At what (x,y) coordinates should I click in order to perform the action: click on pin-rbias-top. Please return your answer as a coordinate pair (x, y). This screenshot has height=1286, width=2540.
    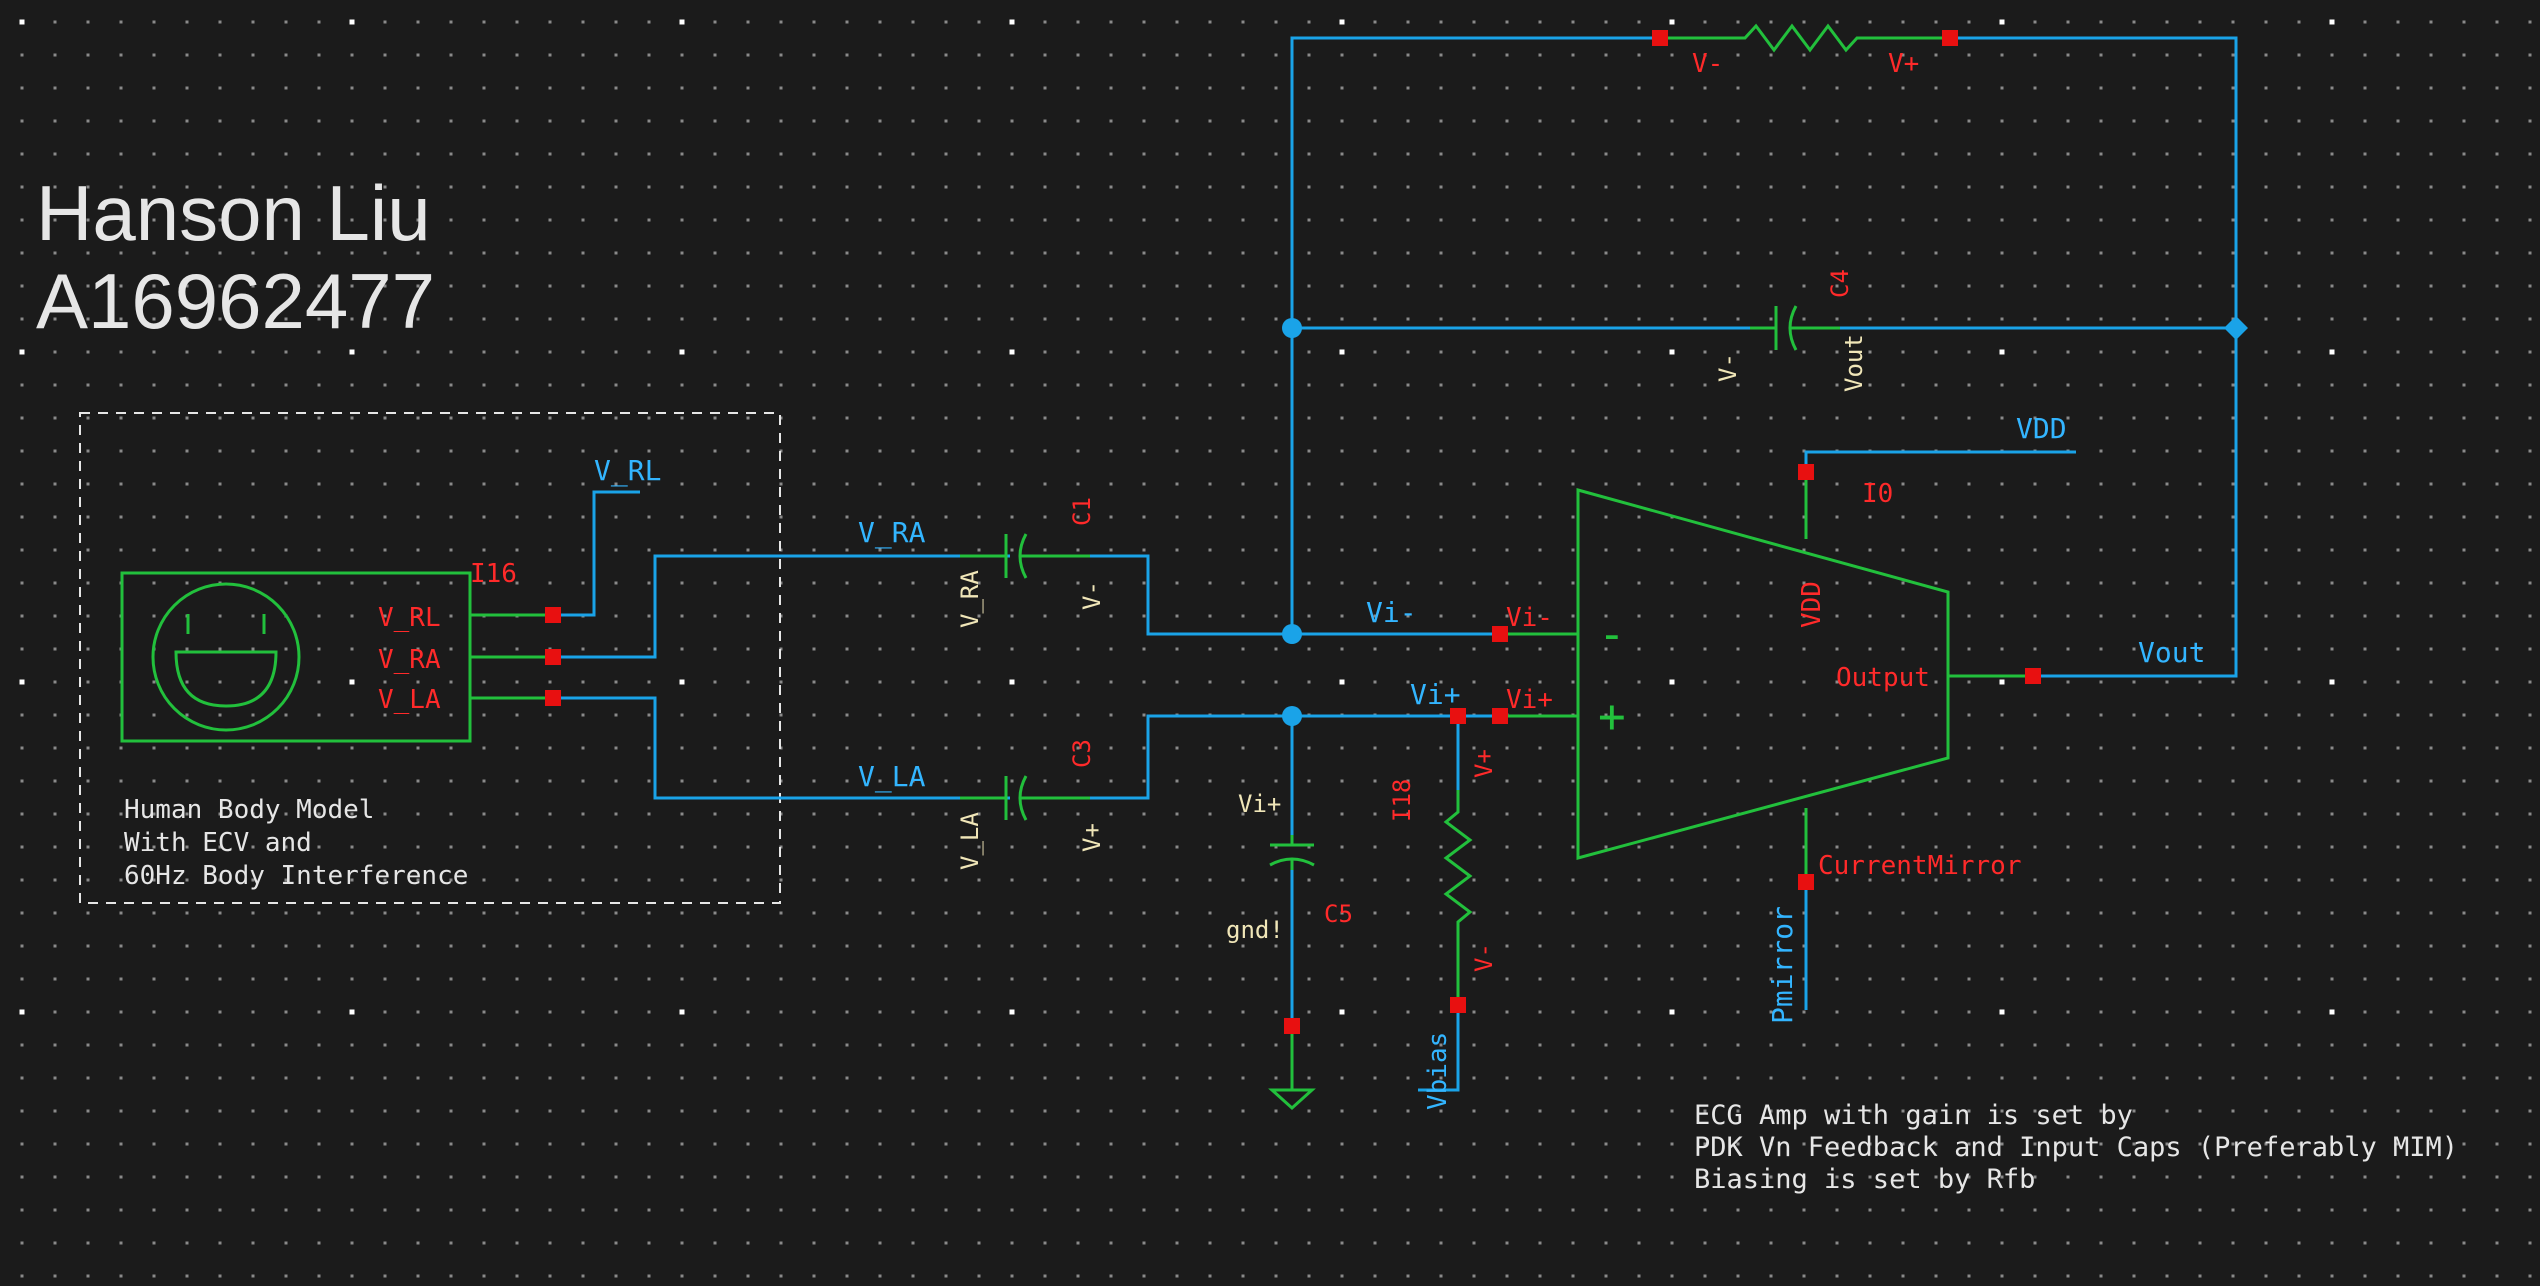
    Looking at the image, I should click on (1458, 716).